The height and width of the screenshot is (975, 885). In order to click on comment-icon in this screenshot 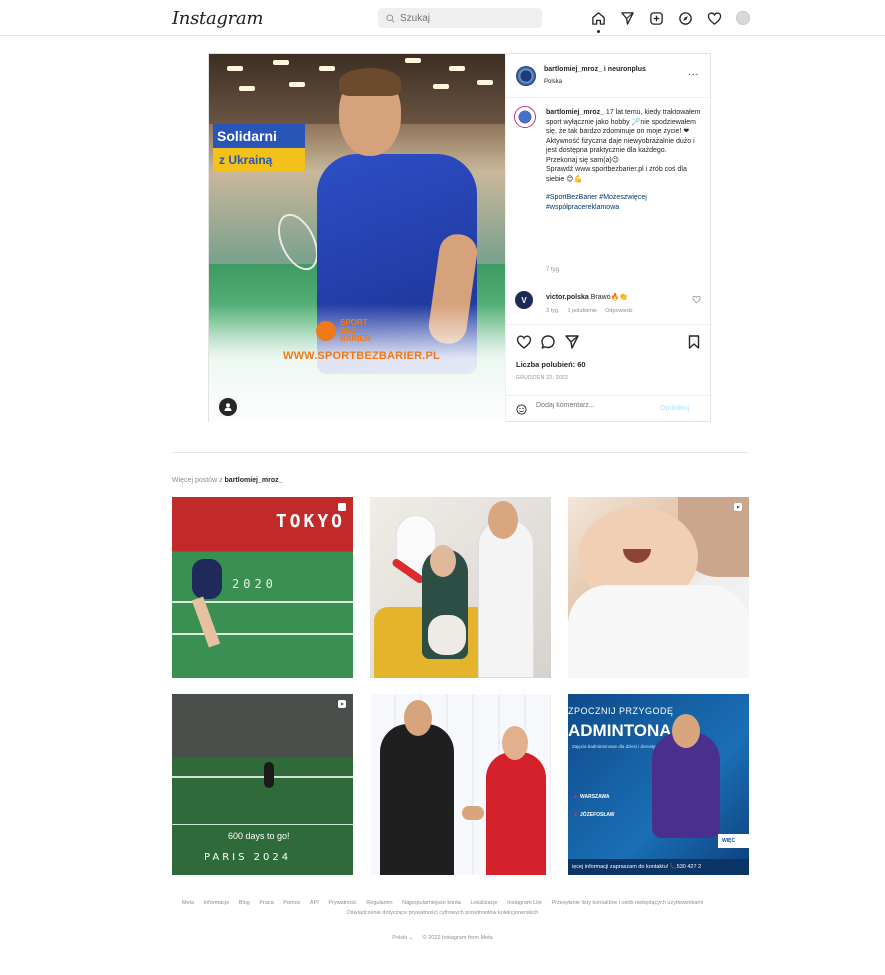, I will do `click(548, 342)`.